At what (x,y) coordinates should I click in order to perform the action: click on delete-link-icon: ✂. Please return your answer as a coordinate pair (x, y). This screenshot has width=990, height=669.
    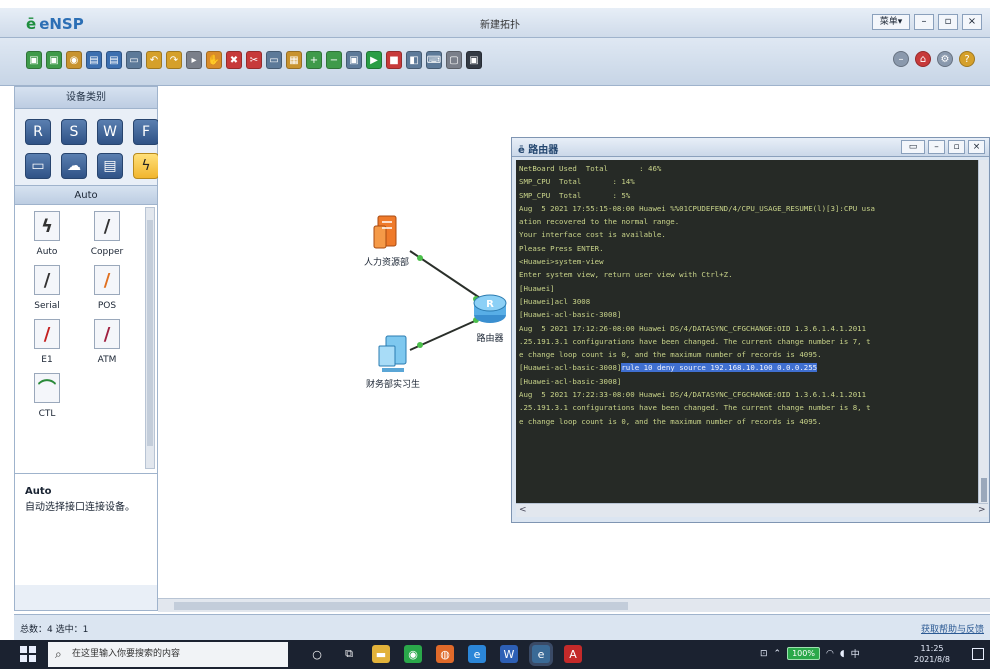
    Looking at the image, I should click on (254, 60).